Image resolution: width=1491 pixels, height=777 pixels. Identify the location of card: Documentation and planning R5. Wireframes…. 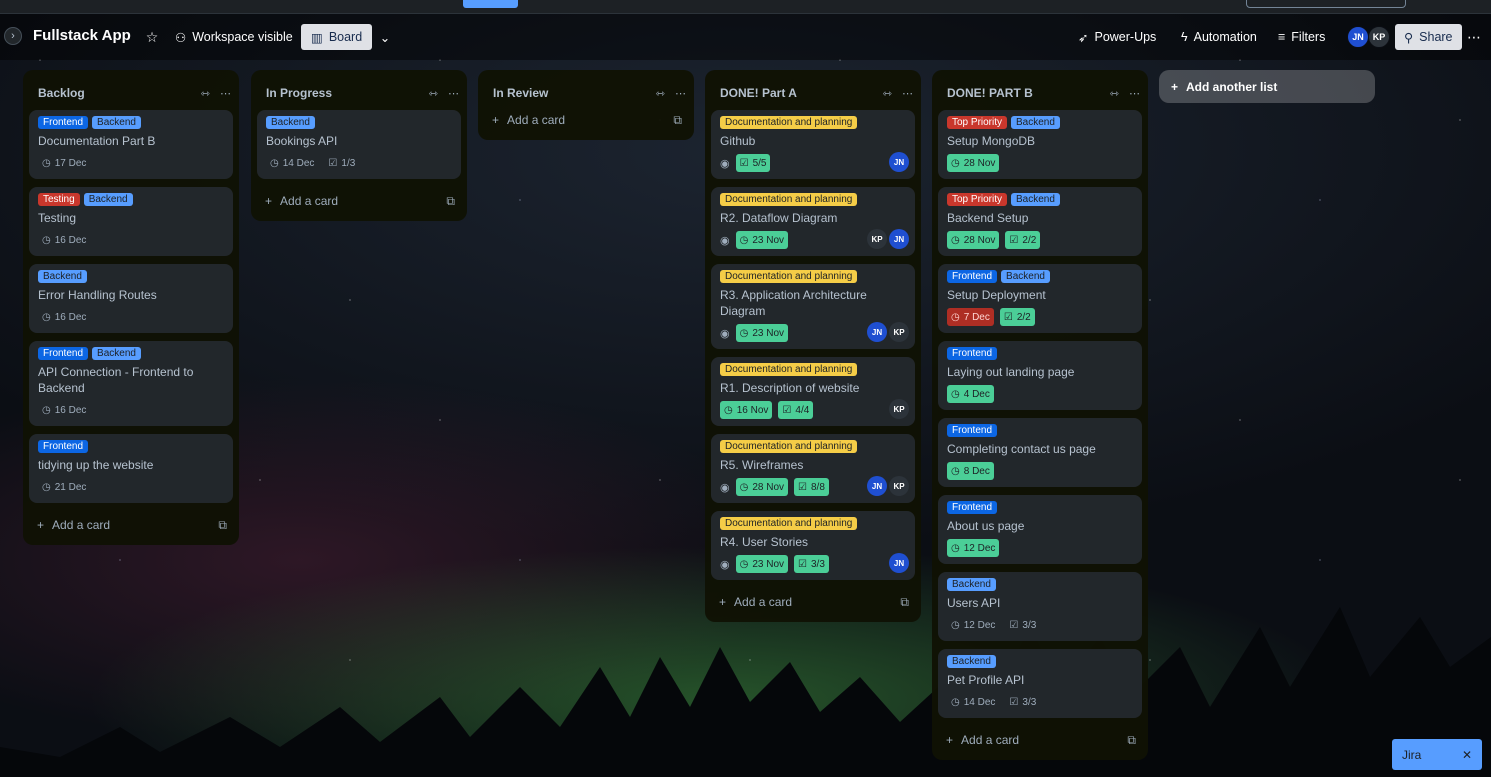
(813, 468).